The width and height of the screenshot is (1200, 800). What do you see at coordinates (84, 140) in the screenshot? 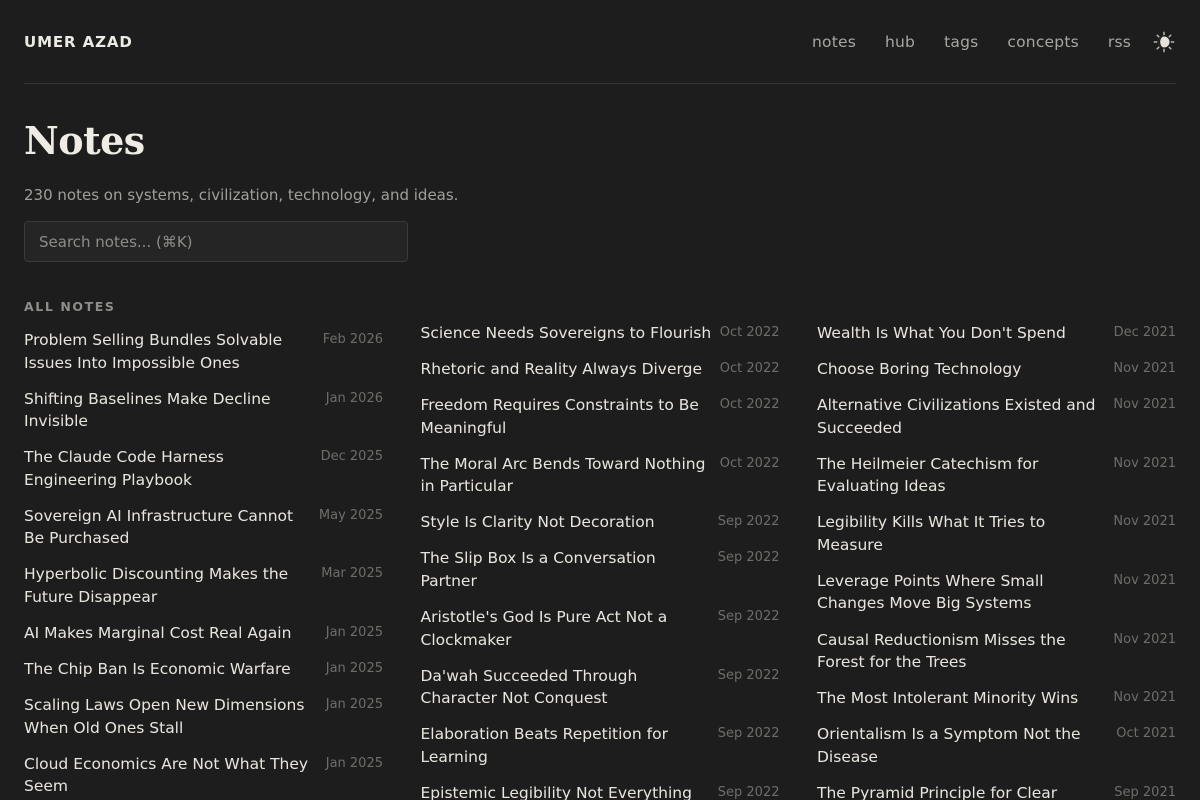
I see `page-title: Notes` at bounding box center [84, 140].